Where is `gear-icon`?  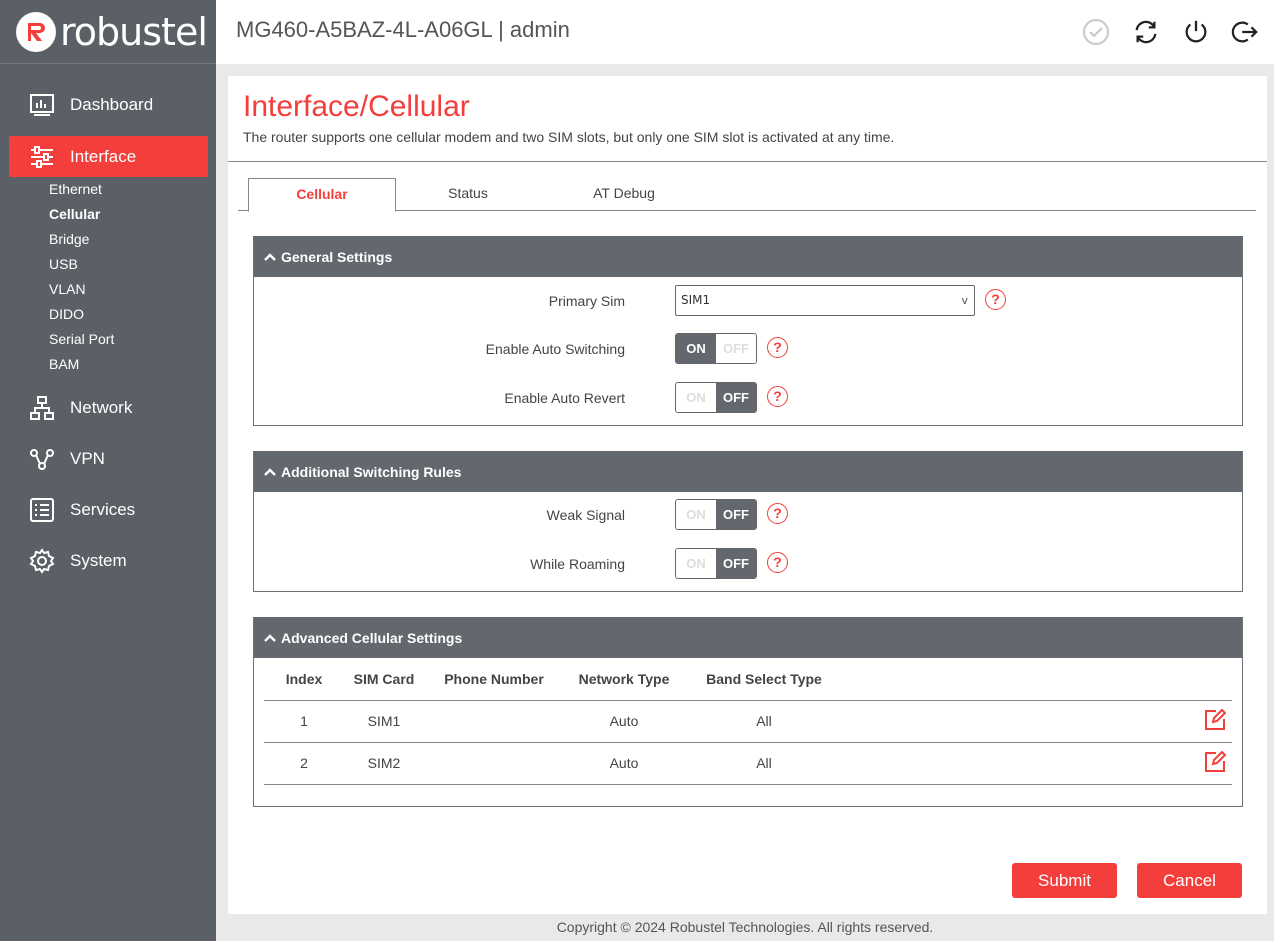 gear-icon is located at coordinates (42, 560).